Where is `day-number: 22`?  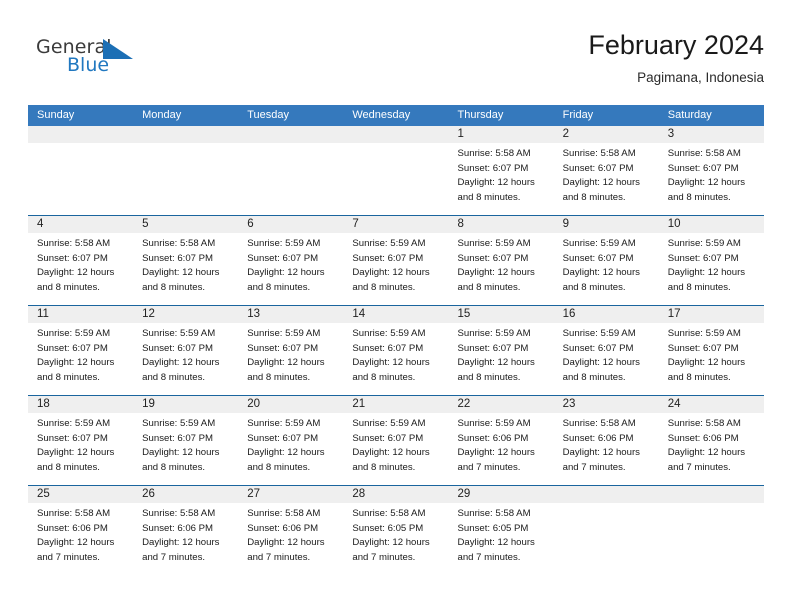
day-number: 22 is located at coordinates (501, 404).